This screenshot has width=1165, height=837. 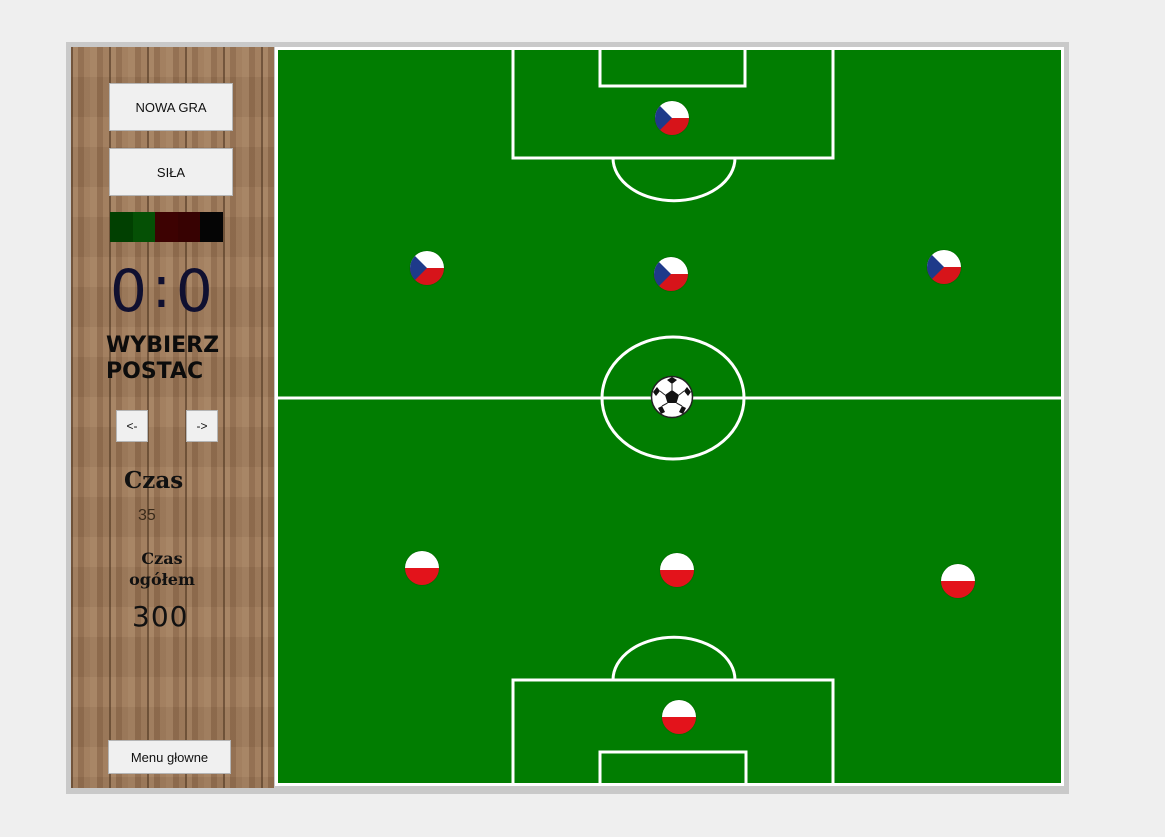 What do you see at coordinates (129, 291) in the screenshot?
I see `score-home: 0` at bounding box center [129, 291].